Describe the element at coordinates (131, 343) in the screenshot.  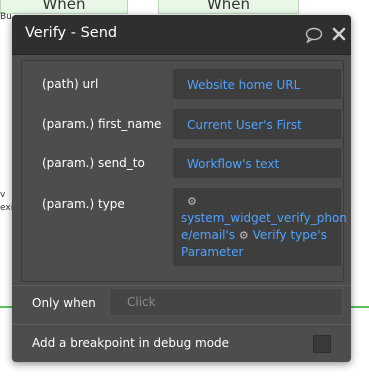
I see `breakpoint-label: Add a breakpoint in debug mode` at that location.